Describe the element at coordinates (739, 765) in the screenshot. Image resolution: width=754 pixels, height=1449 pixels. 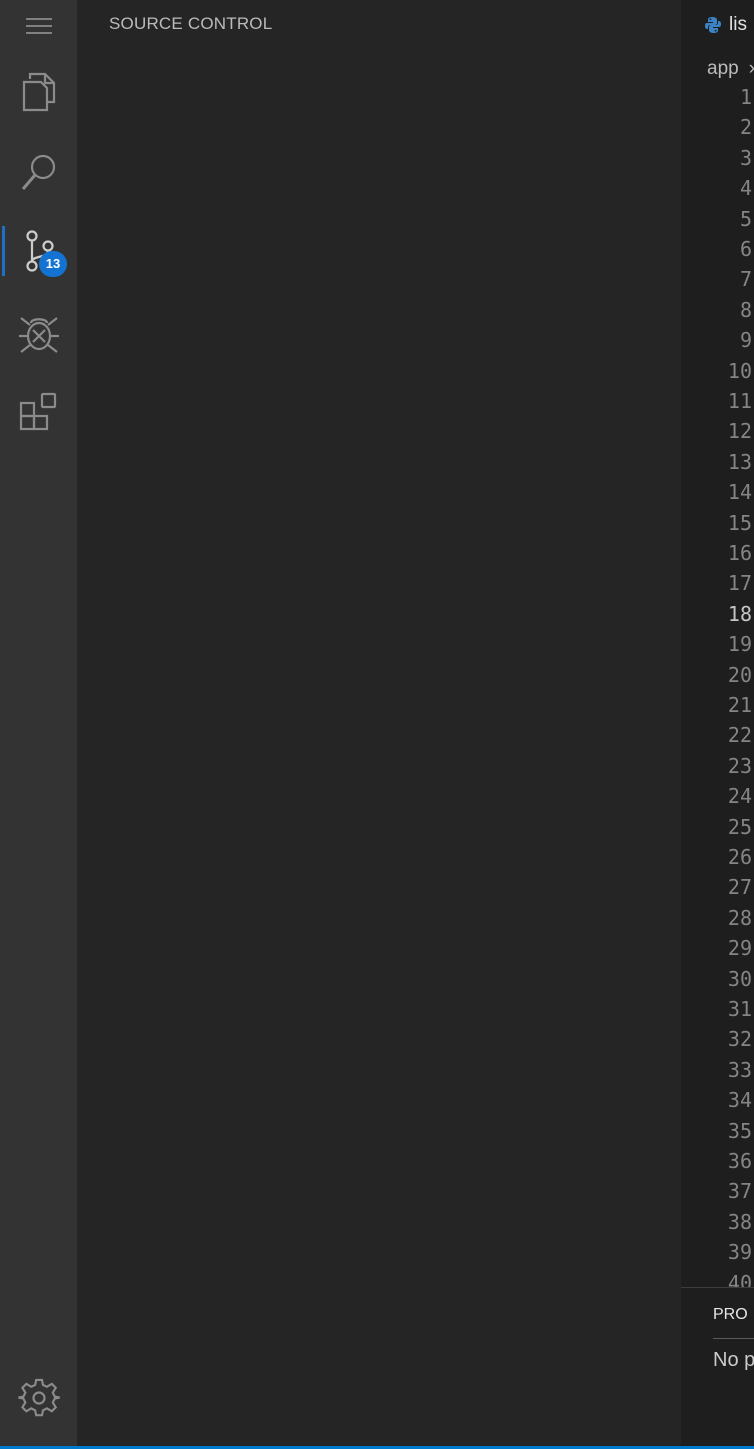
I see `line-number: 23` at that location.